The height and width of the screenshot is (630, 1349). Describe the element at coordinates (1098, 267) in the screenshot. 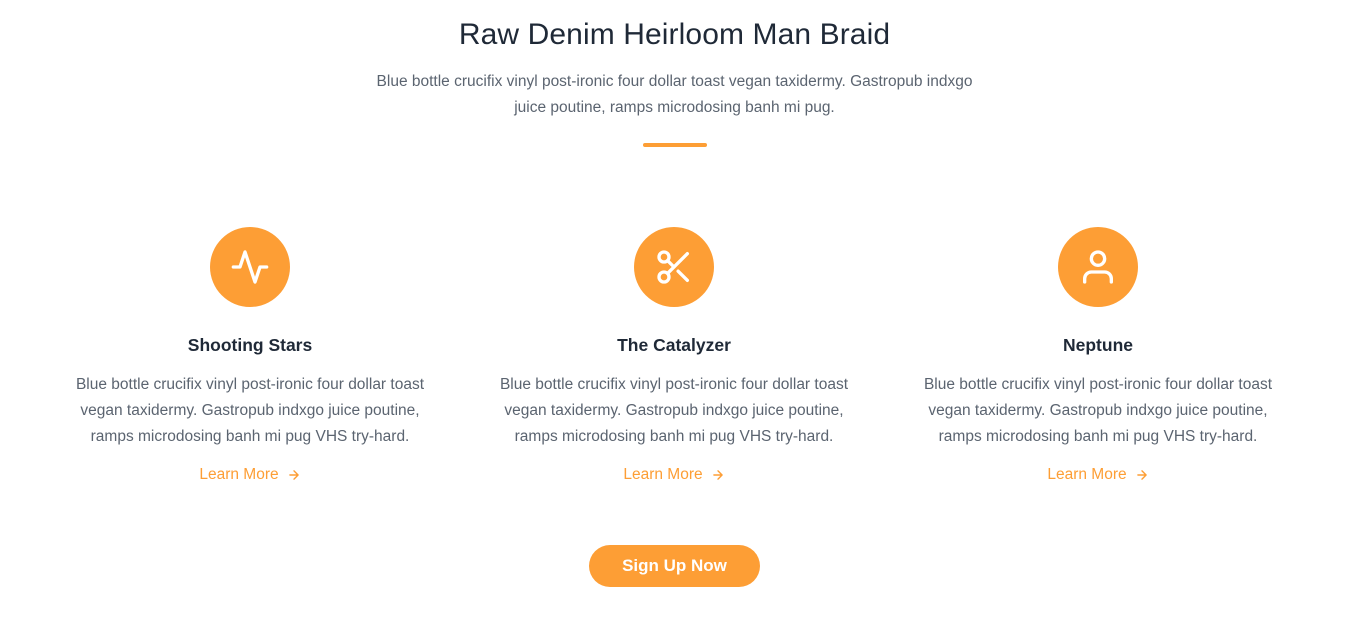

I see `user-icon` at that location.